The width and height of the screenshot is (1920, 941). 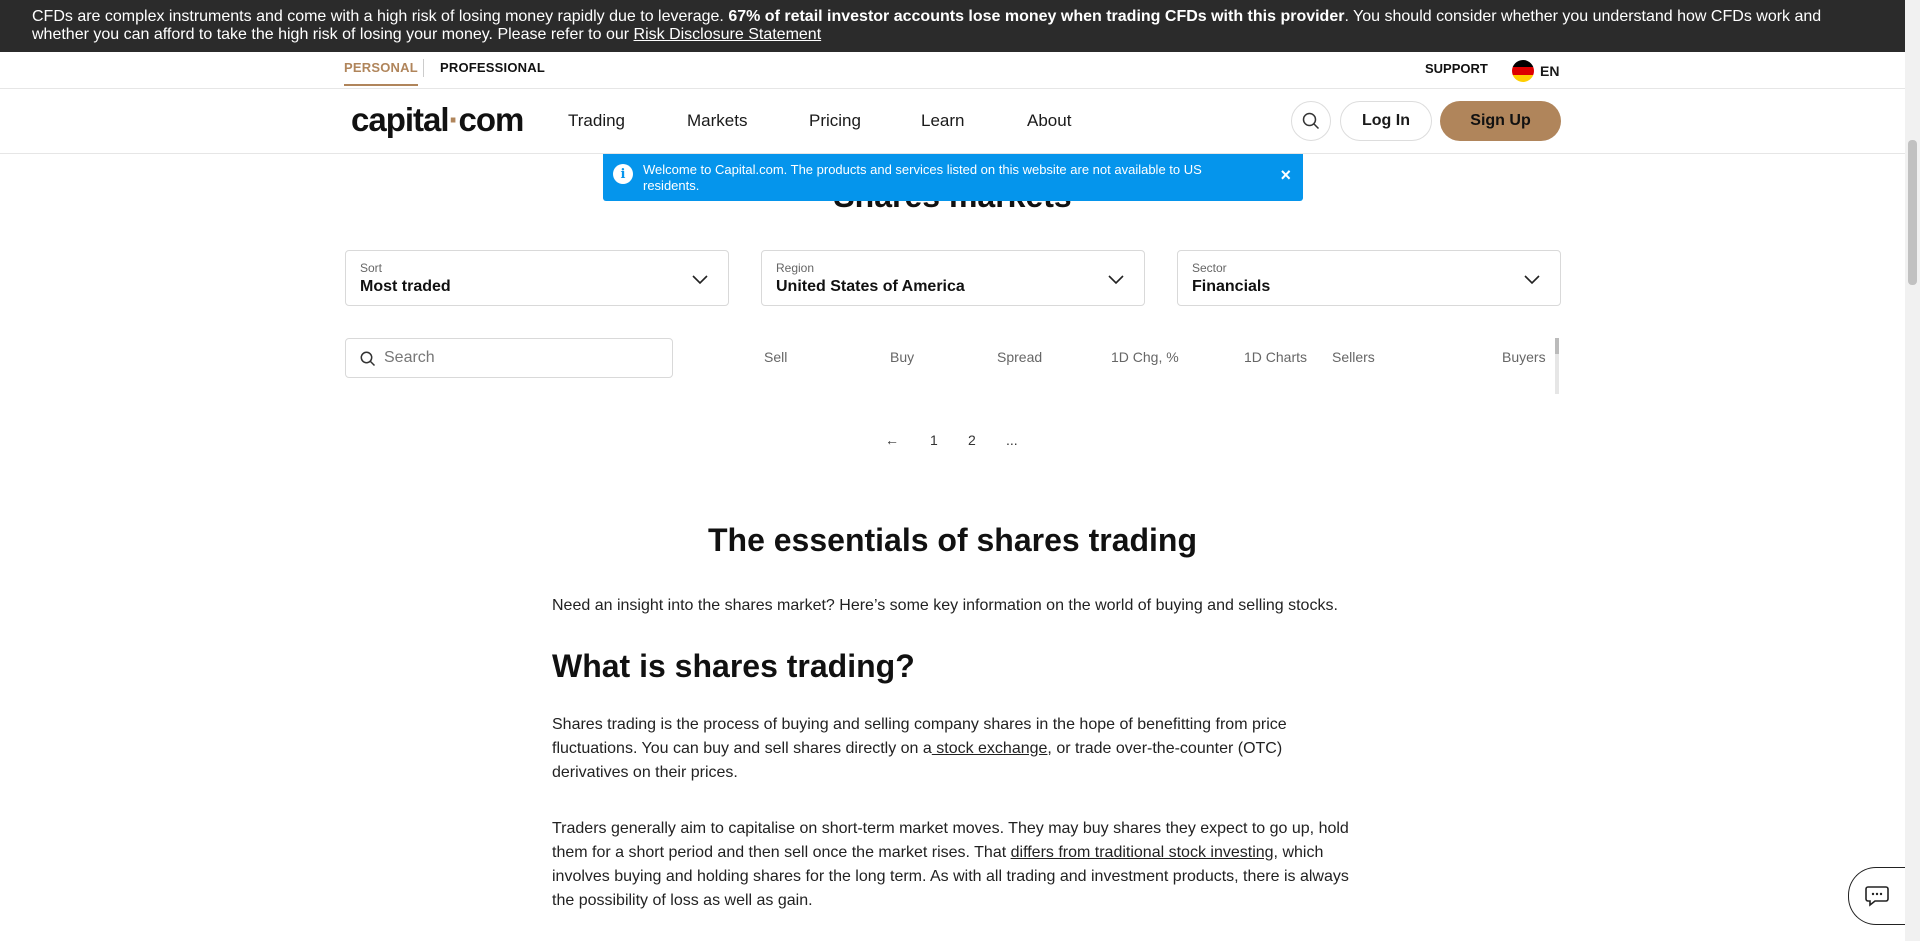 What do you see at coordinates (989, 748) in the screenshot?
I see `stock-exchange-link: stock exchange` at bounding box center [989, 748].